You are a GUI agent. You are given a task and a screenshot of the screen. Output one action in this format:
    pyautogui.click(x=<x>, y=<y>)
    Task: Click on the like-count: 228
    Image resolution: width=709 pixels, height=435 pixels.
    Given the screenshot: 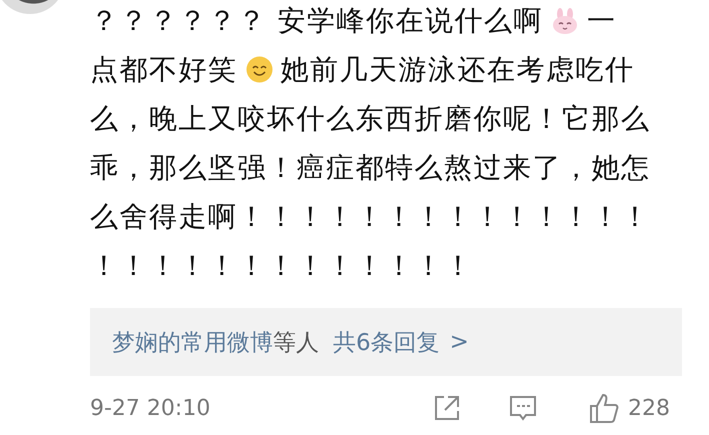 What is the action you would take?
    pyautogui.click(x=649, y=408)
    